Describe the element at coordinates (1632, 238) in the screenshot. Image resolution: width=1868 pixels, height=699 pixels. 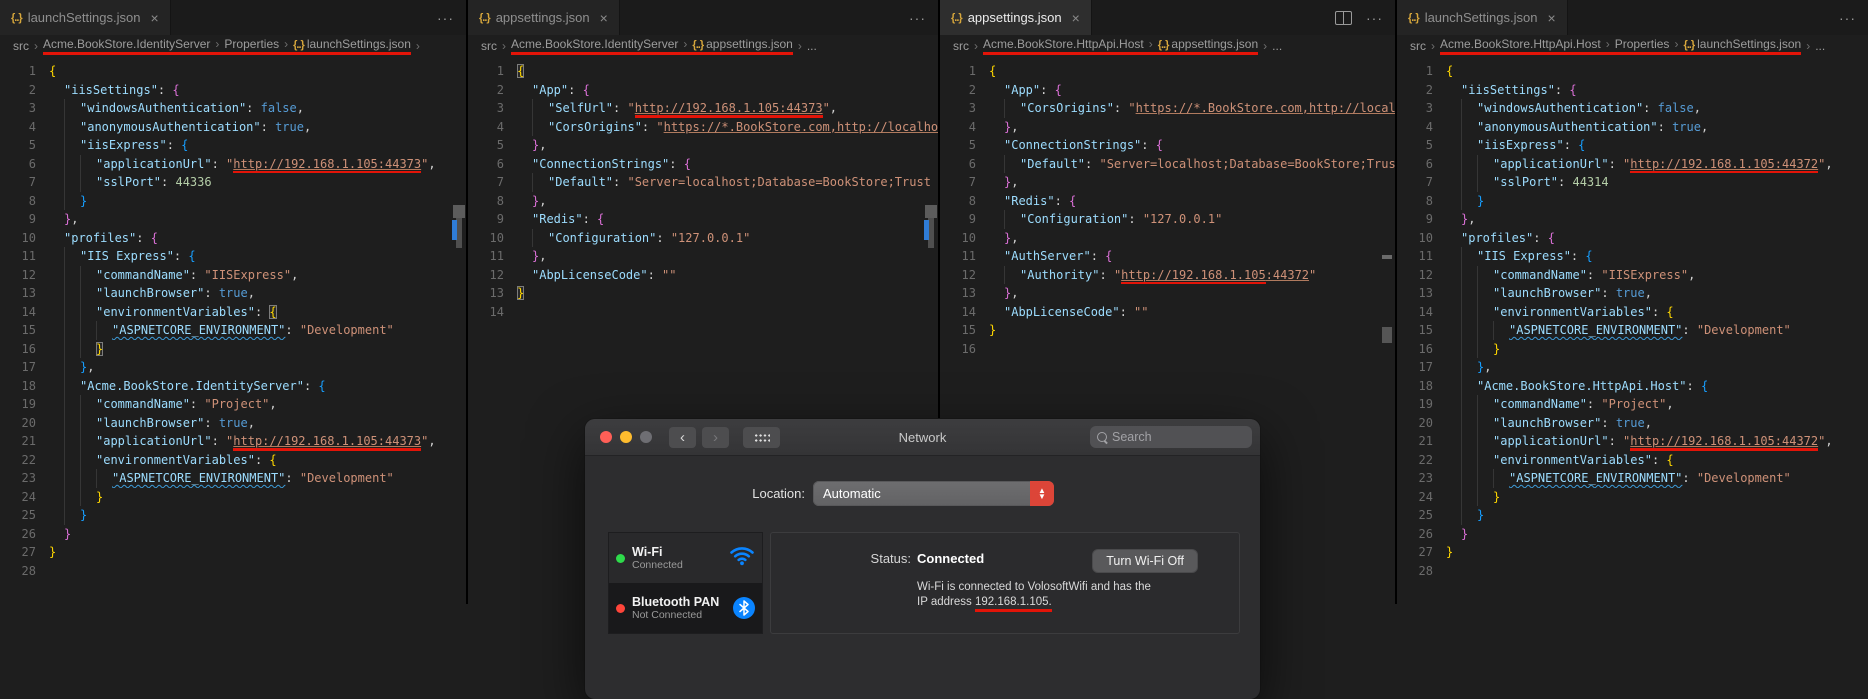
I see `code-line: 10 "profiles": {` at that location.